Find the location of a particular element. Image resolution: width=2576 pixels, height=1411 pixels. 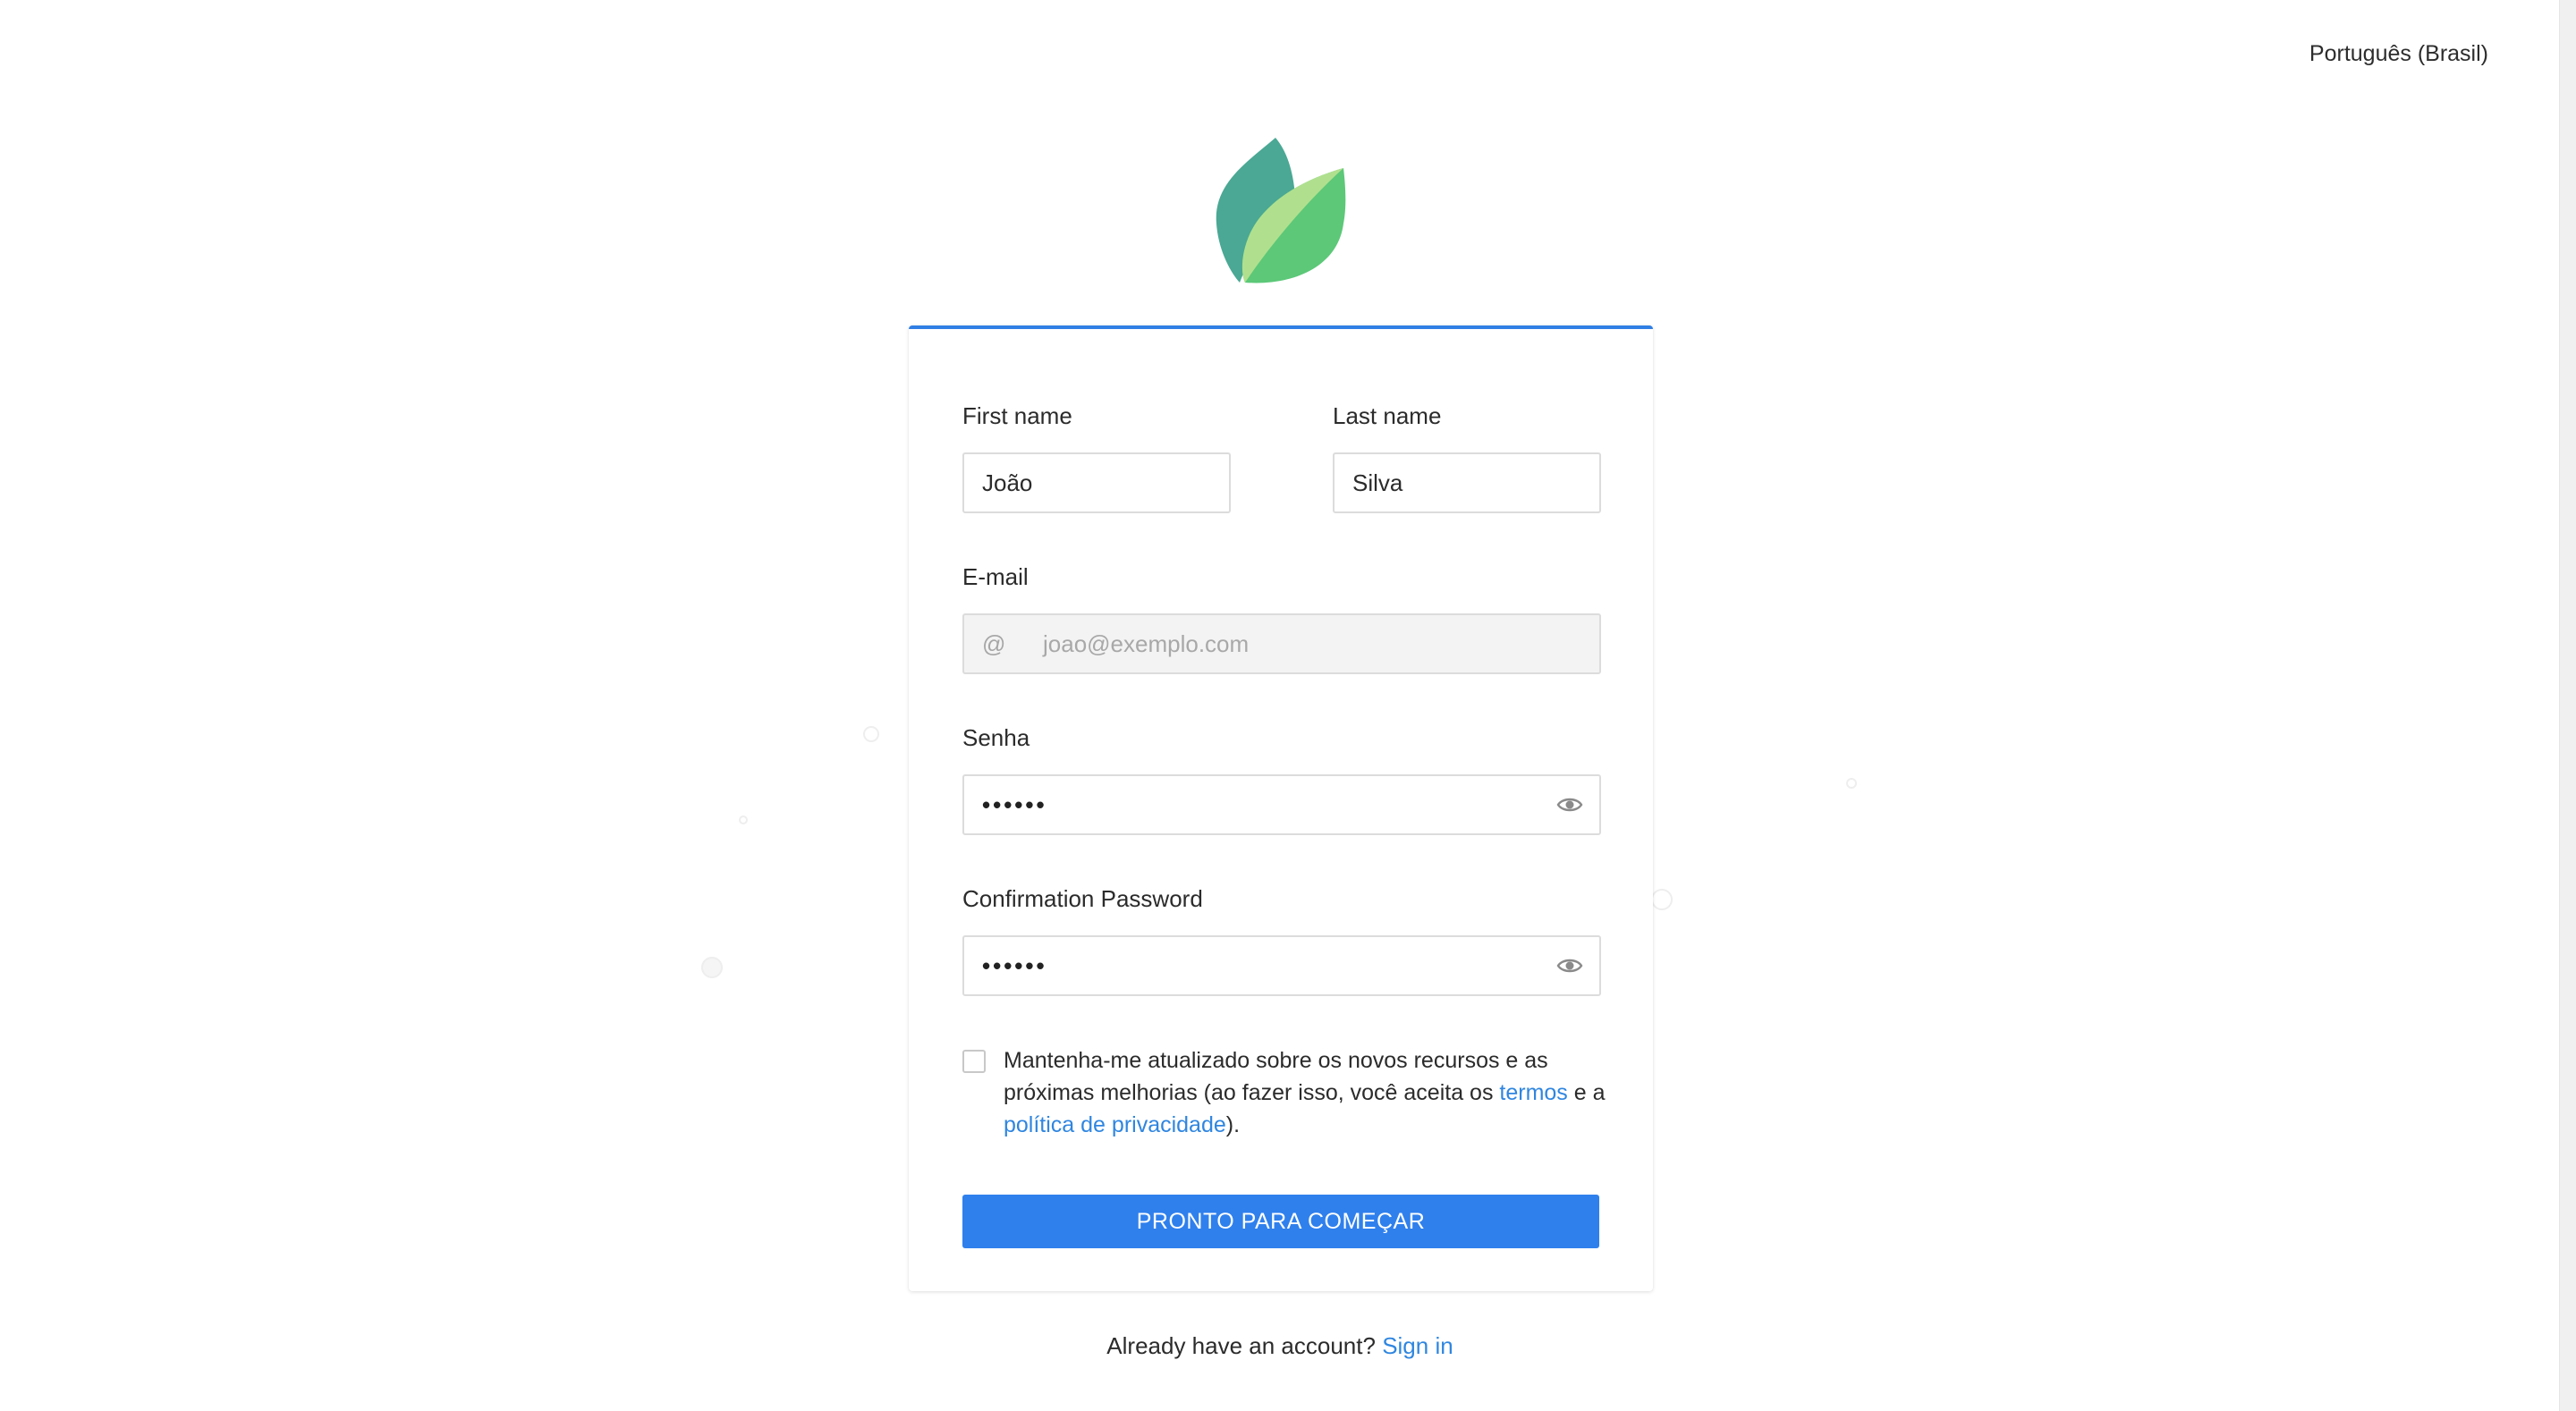

first-name-label: First name is located at coordinates (1017, 415).